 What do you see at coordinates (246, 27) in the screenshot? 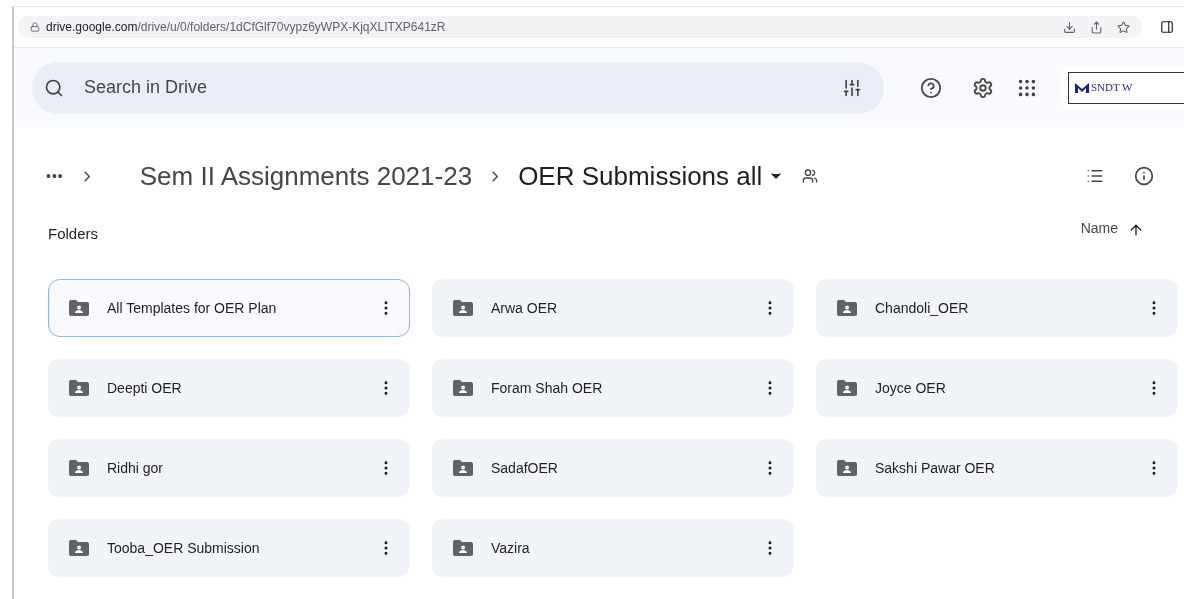
I see `url-text: drive.google.com/drive/u/0/folders/1dCfGlf70vypz6yWPX-KjqXLITXP641zR` at bounding box center [246, 27].